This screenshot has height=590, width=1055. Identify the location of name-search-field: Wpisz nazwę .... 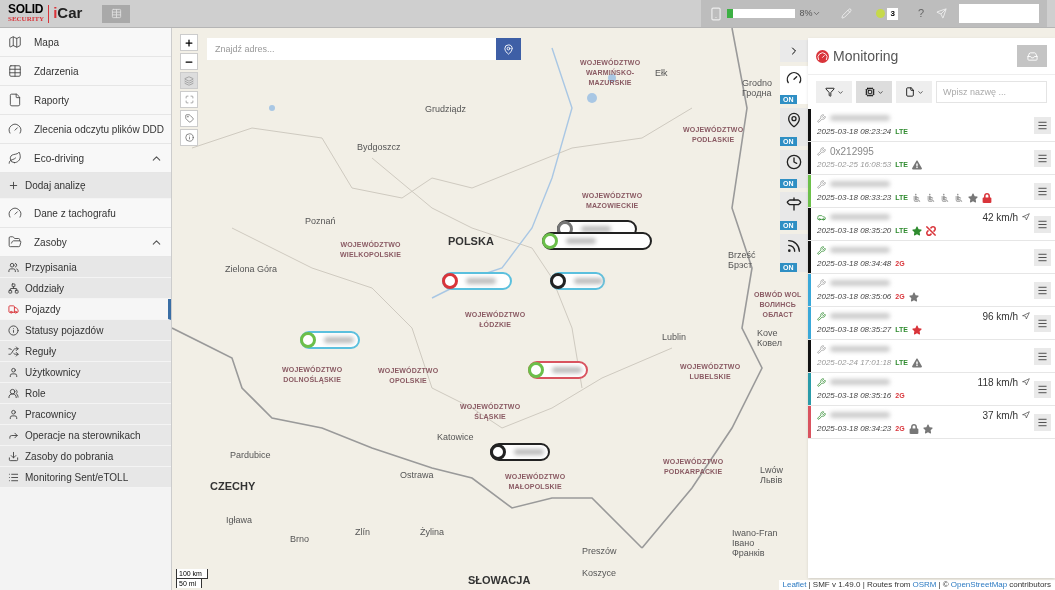
(991, 92).